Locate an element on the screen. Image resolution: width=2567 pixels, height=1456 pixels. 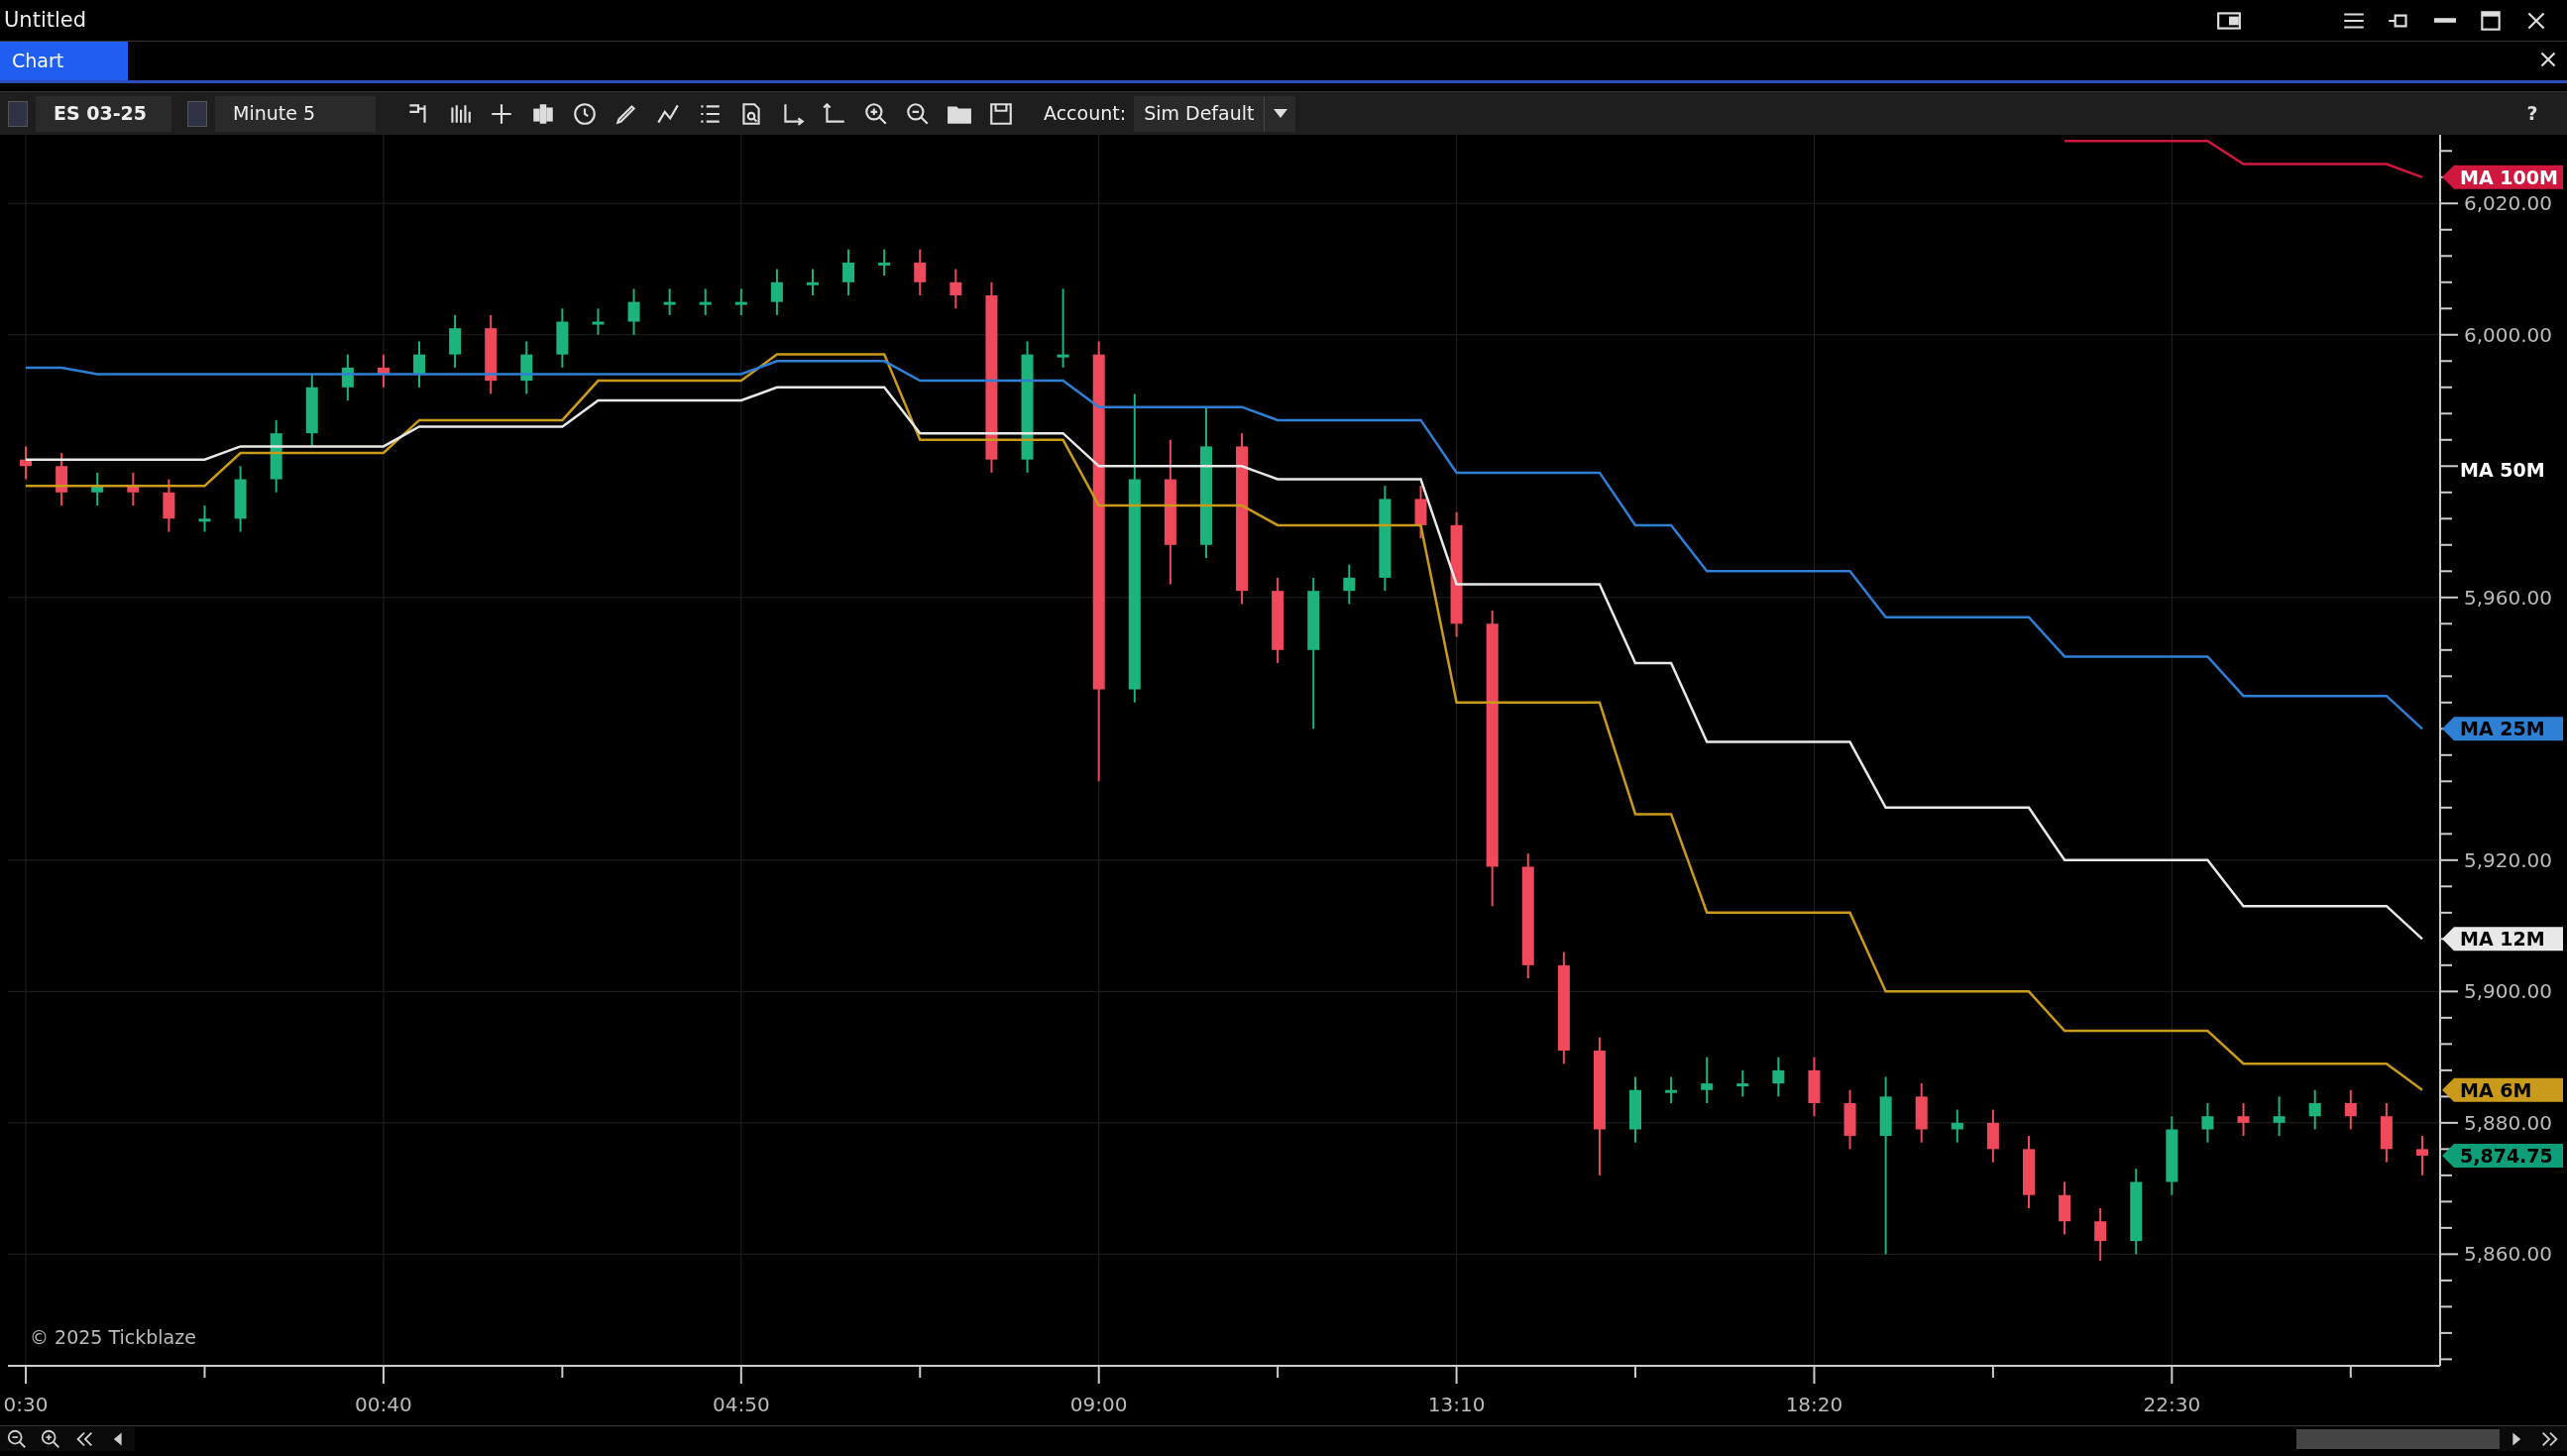
price-axis-label: 6,000.00 is located at coordinates (2508, 334).